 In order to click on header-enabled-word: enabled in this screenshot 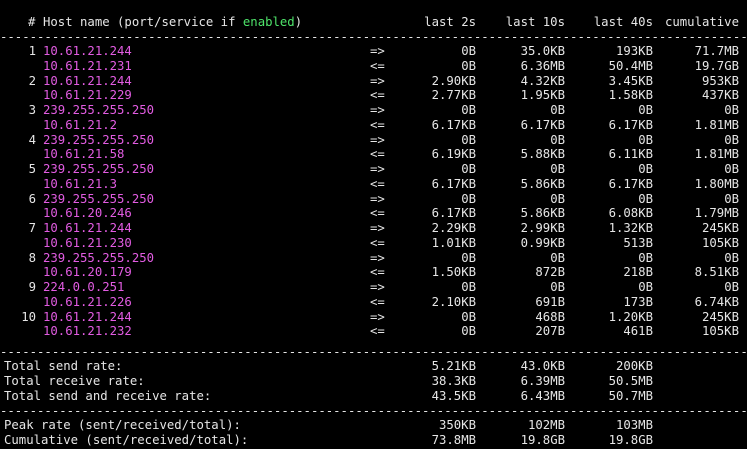, I will do `click(268, 22)`.